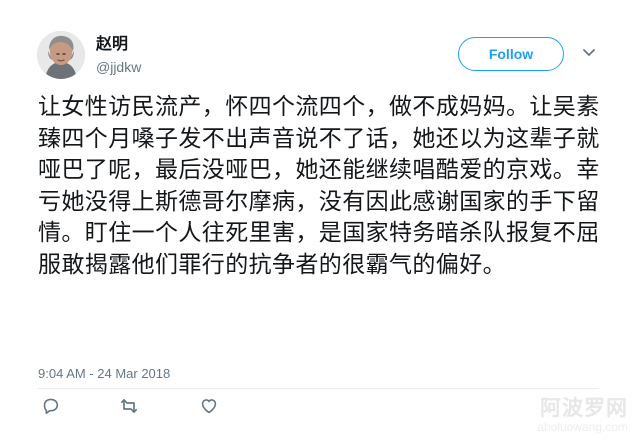 This screenshot has width=636, height=440. Describe the element at coordinates (206, 55) in the screenshot. I see `author-block: 赵明 @jjdkw` at that location.